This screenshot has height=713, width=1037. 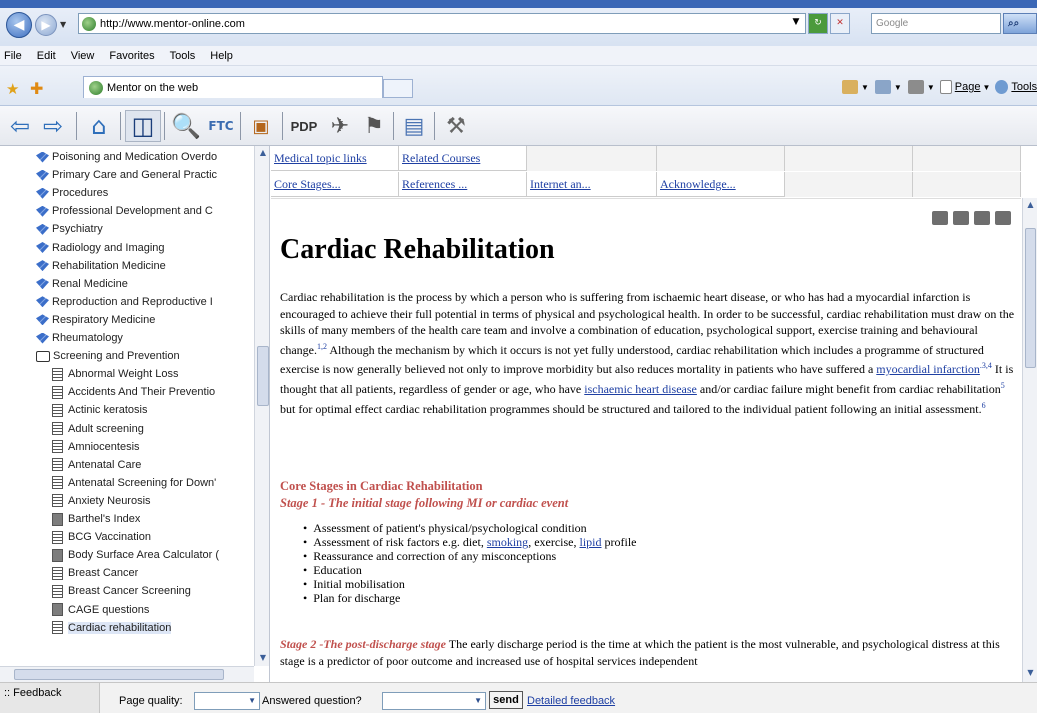 What do you see at coordinates (1020, 23) in the screenshot?
I see `search-button: ⌕⌕` at bounding box center [1020, 23].